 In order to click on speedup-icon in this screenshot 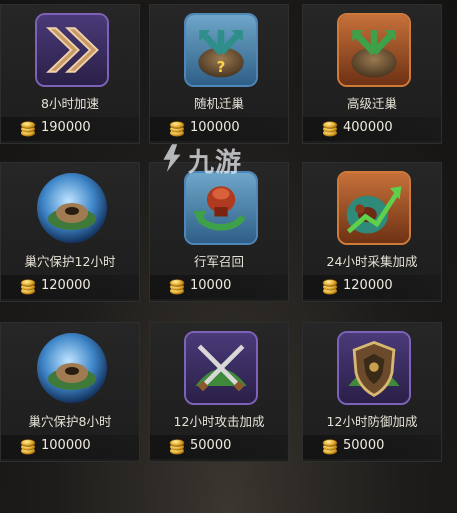, I will do `click(72, 50)`.